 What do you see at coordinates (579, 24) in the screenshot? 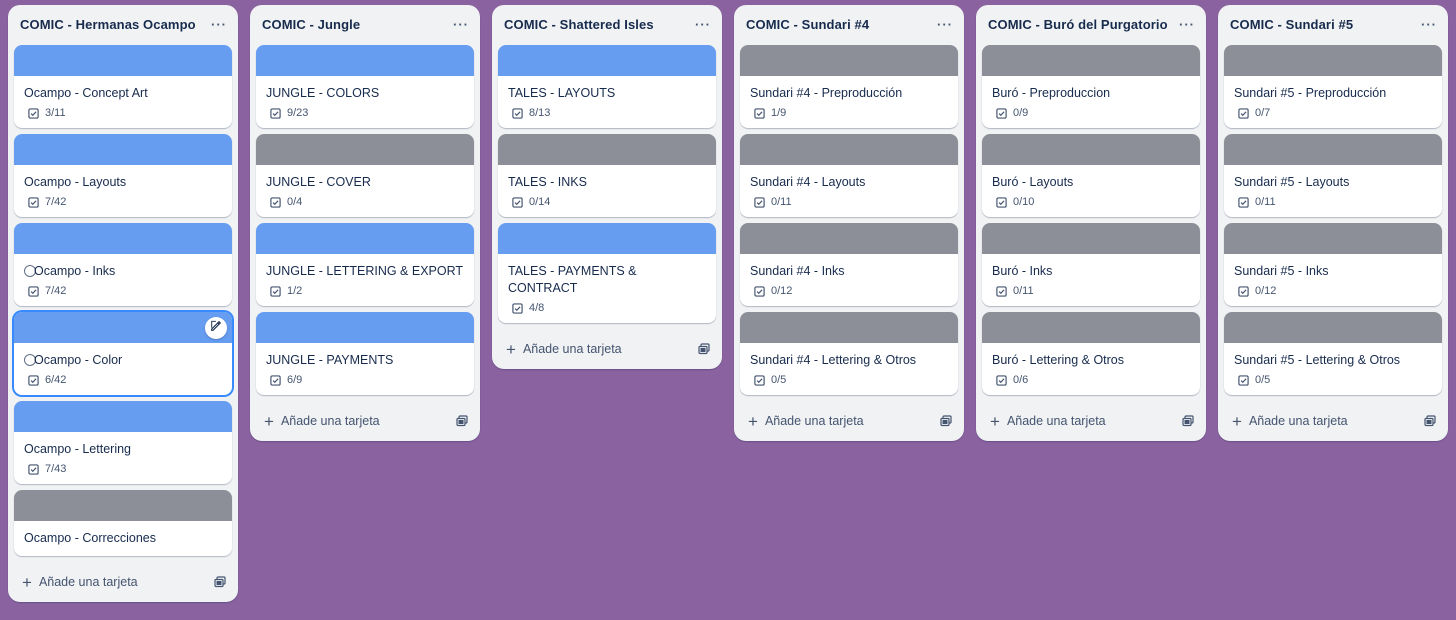
I see `list-title: COMIC - Shattered Isles` at bounding box center [579, 24].